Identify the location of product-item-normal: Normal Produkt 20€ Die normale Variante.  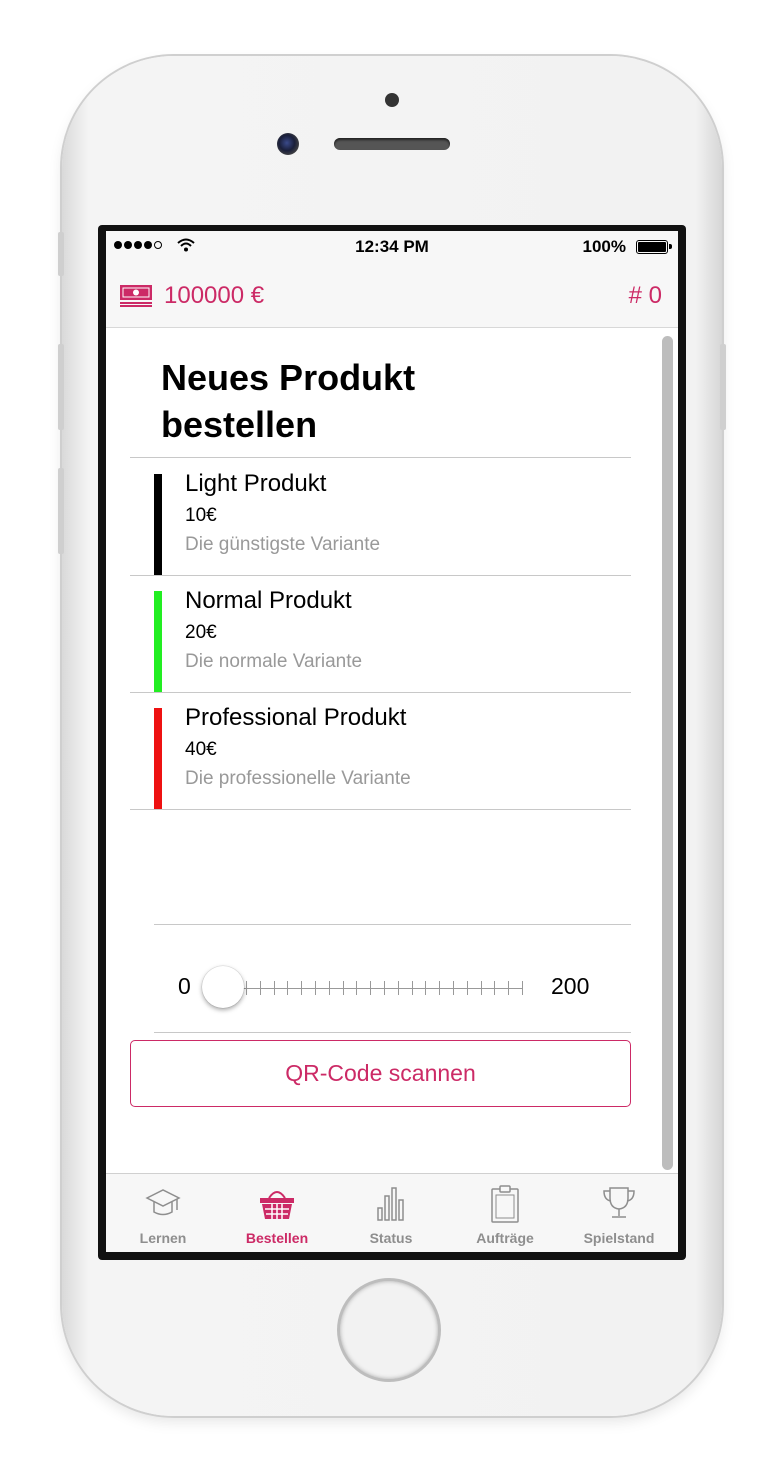
(380, 634).